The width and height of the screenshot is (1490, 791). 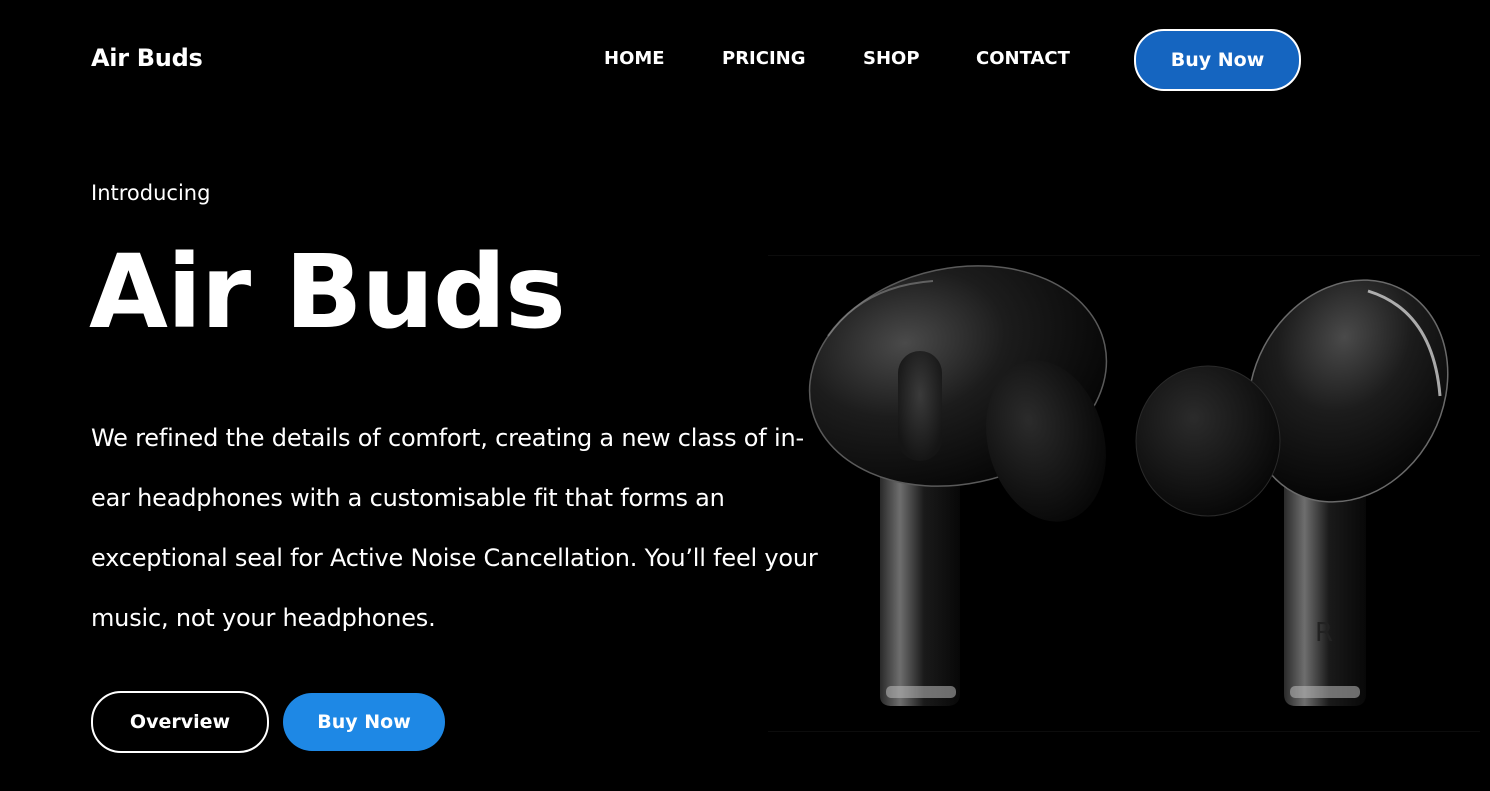 I want to click on buy-now-button: Buy Now, so click(x=364, y=722).